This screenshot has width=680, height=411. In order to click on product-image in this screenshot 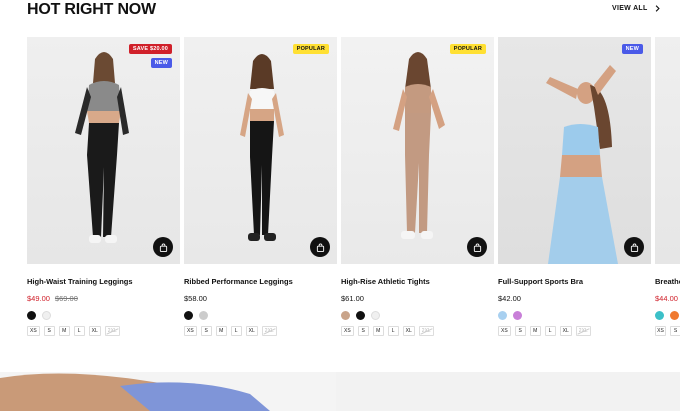, I will do `click(667, 150)`.